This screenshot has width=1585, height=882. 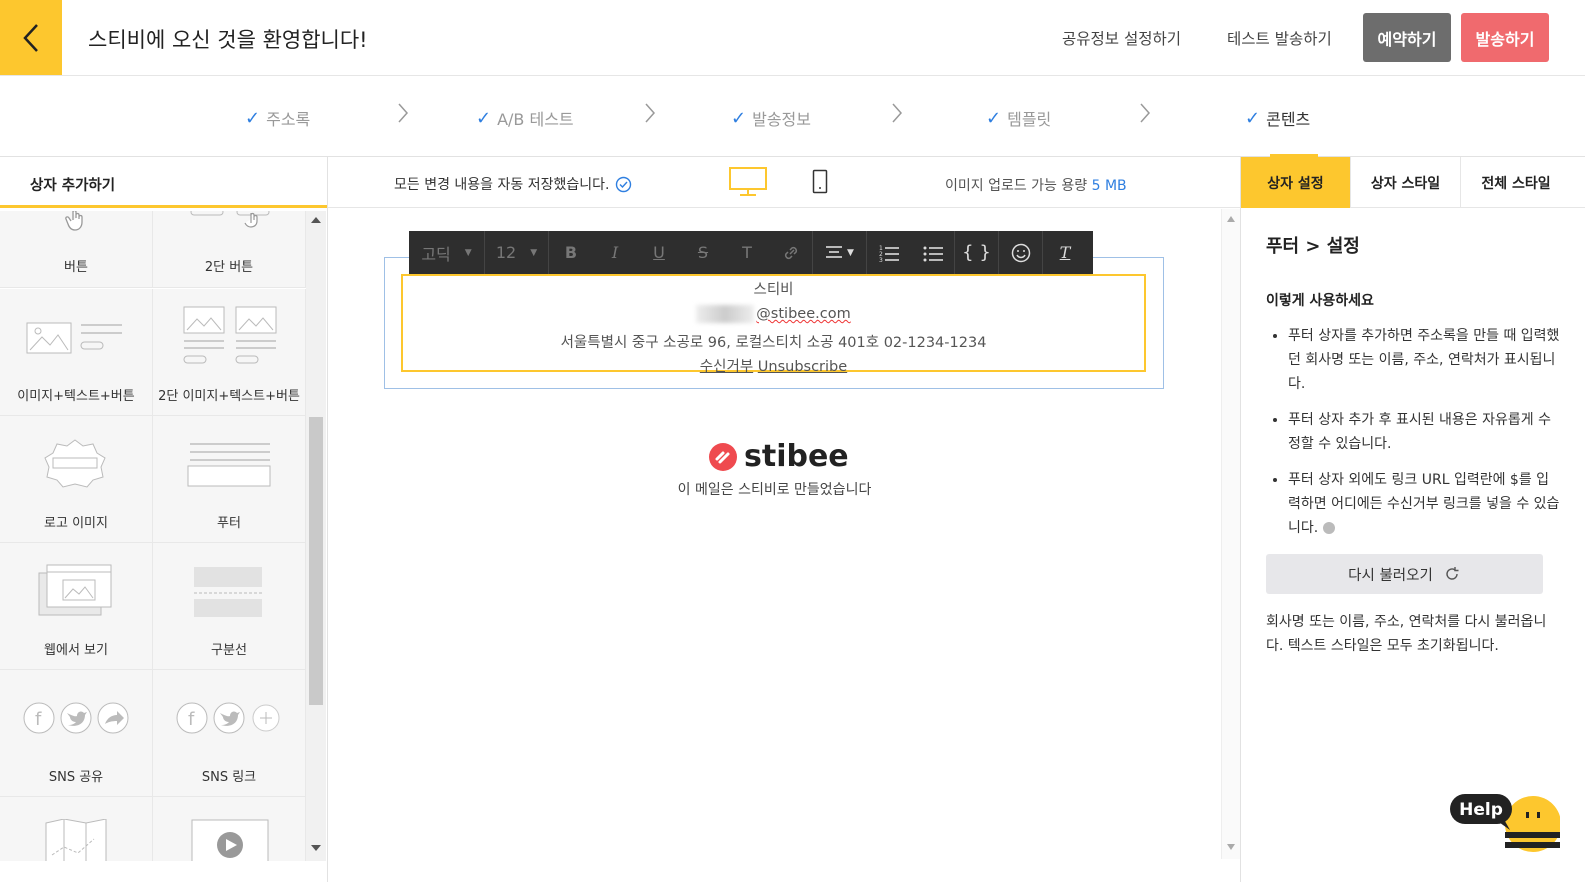 What do you see at coordinates (1121, 38) in the screenshot?
I see `share-settings-link: 공유정보 설정하기` at bounding box center [1121, 38].